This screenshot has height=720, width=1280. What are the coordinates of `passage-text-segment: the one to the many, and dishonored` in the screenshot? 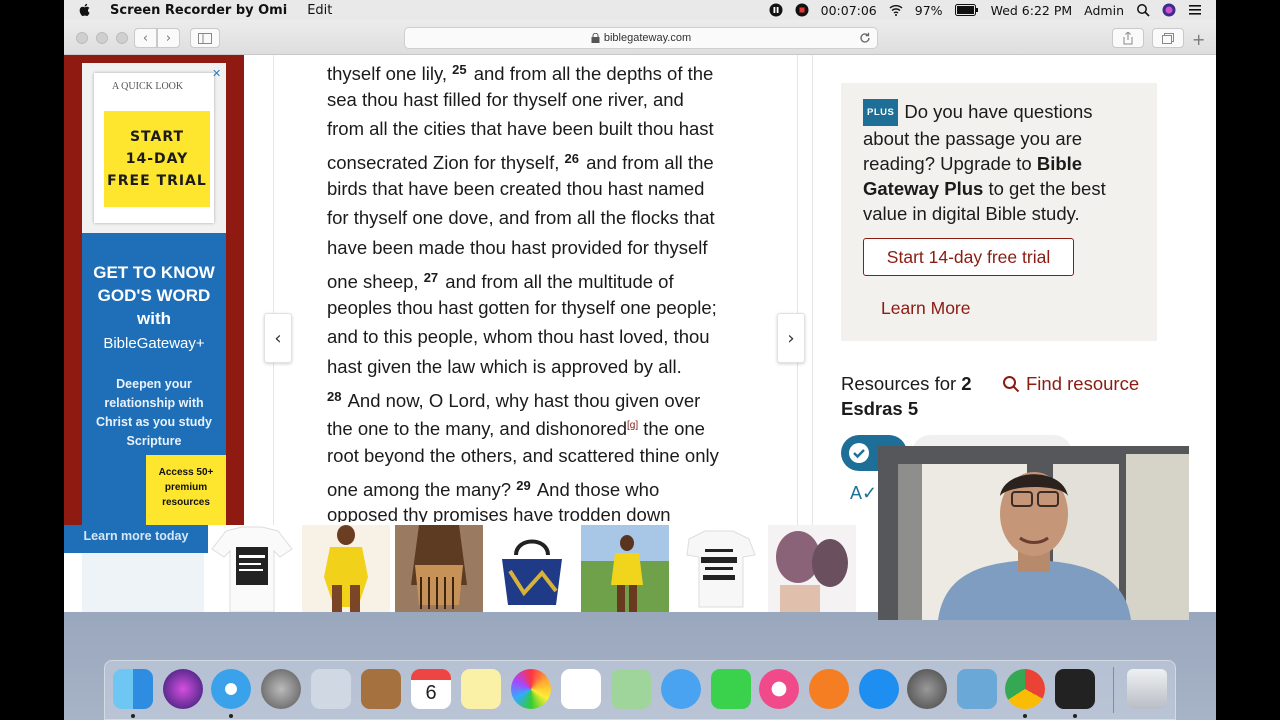 It's located at (477, 429).